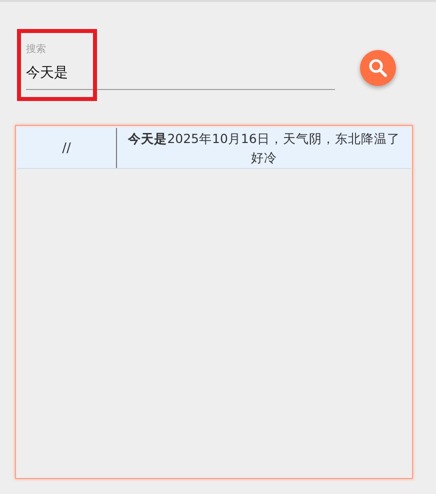 This screenshot has height=494, width=436. Describe the element at coordinates (264, 148) in the screenshot. I see `table-cell-text: 今天是2025年10月16日，天气阴，东北降温了好冷` at that location.